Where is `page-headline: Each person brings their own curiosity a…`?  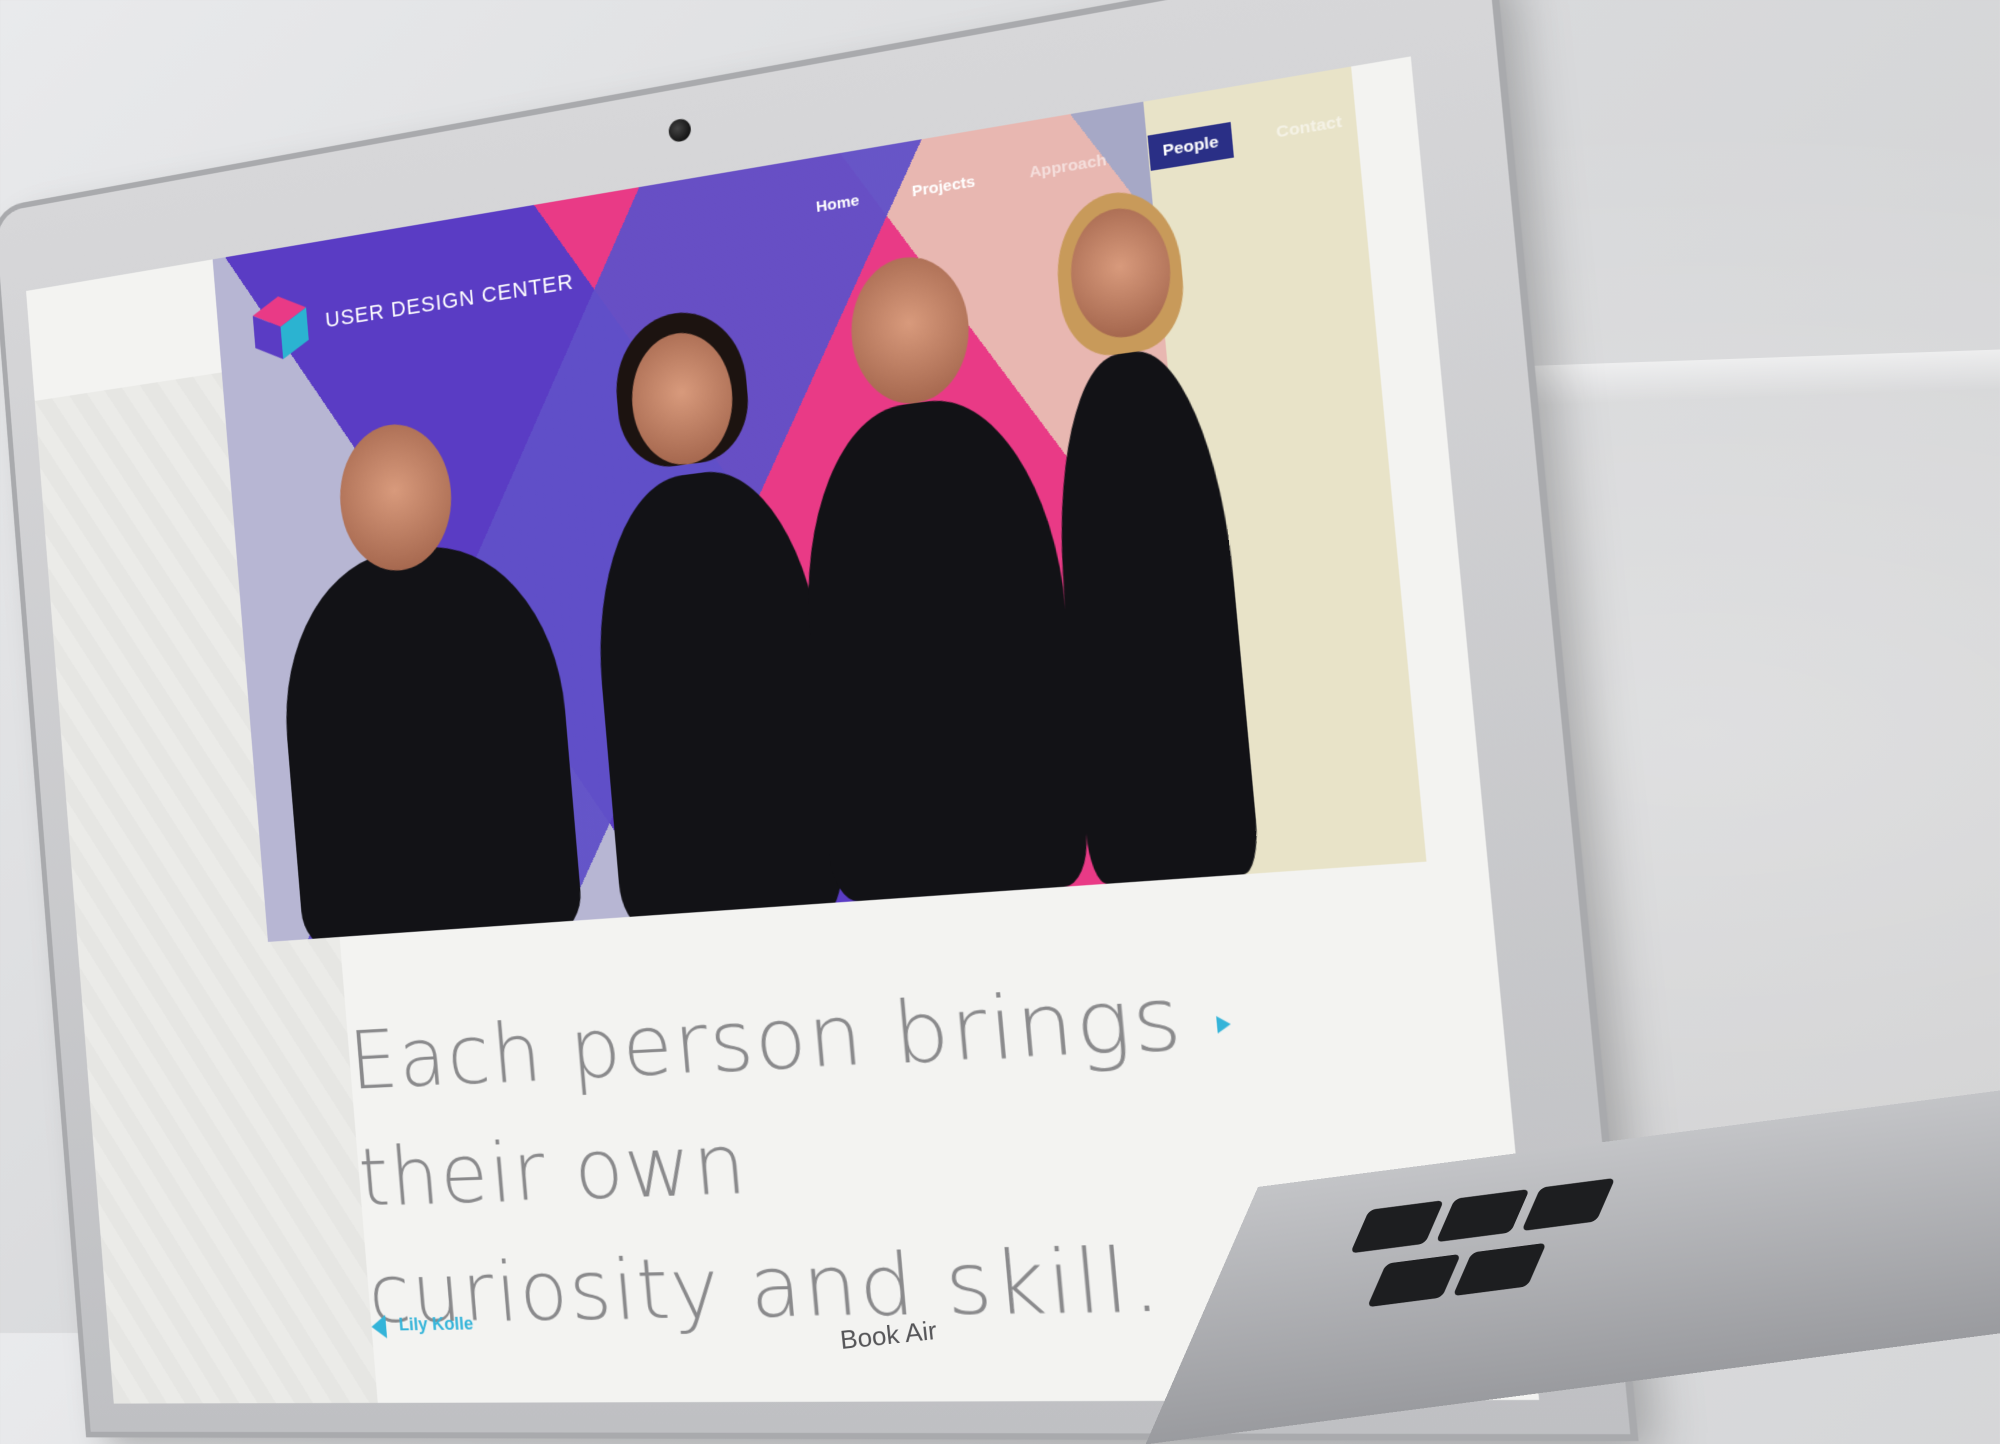
page-headline: Each person brings their own curiosity a… is located at coordinates (825, 1152).